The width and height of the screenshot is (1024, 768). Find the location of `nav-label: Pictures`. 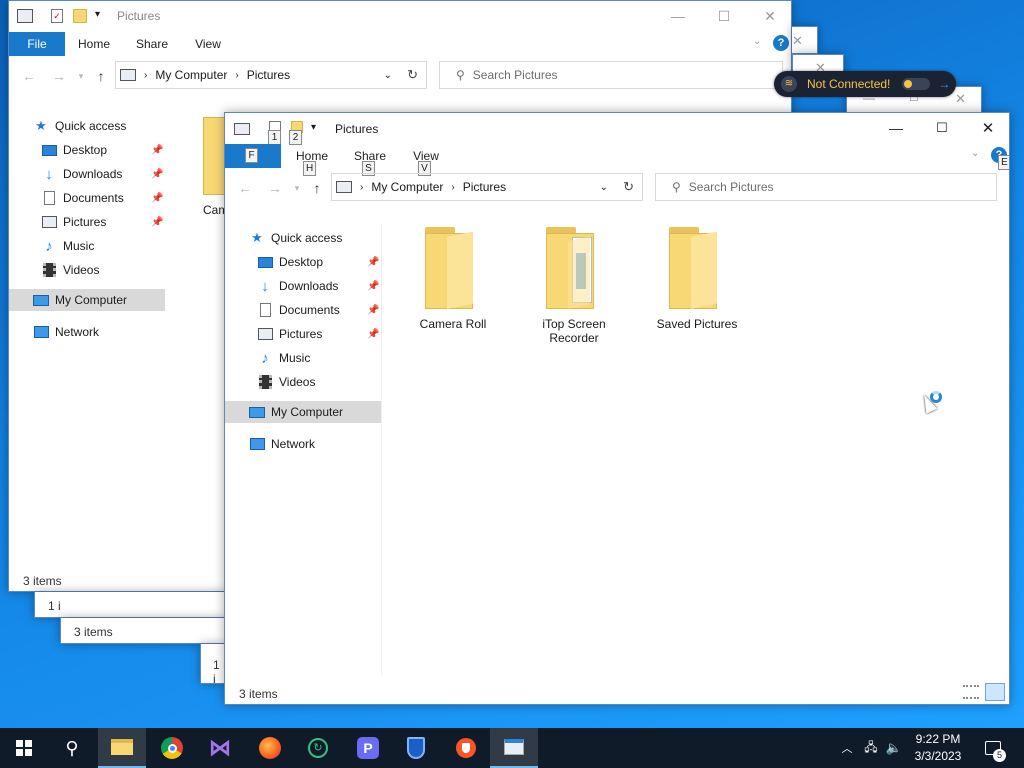

nav-label: Pictures is located at coordinates (85, 222).